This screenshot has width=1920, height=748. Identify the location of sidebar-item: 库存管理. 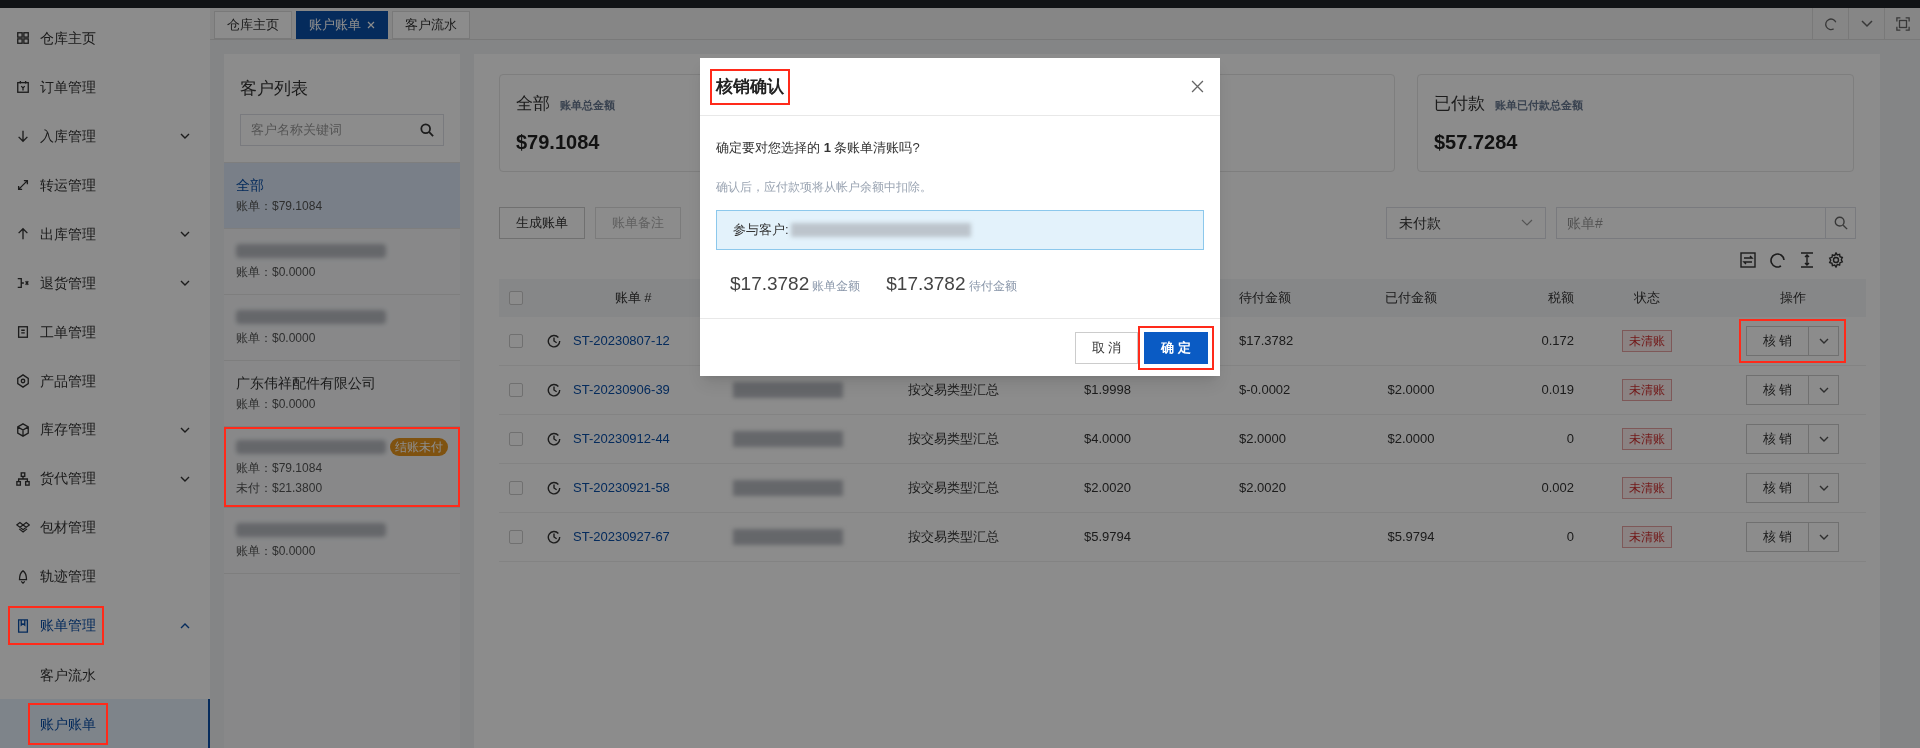
(56, 430).